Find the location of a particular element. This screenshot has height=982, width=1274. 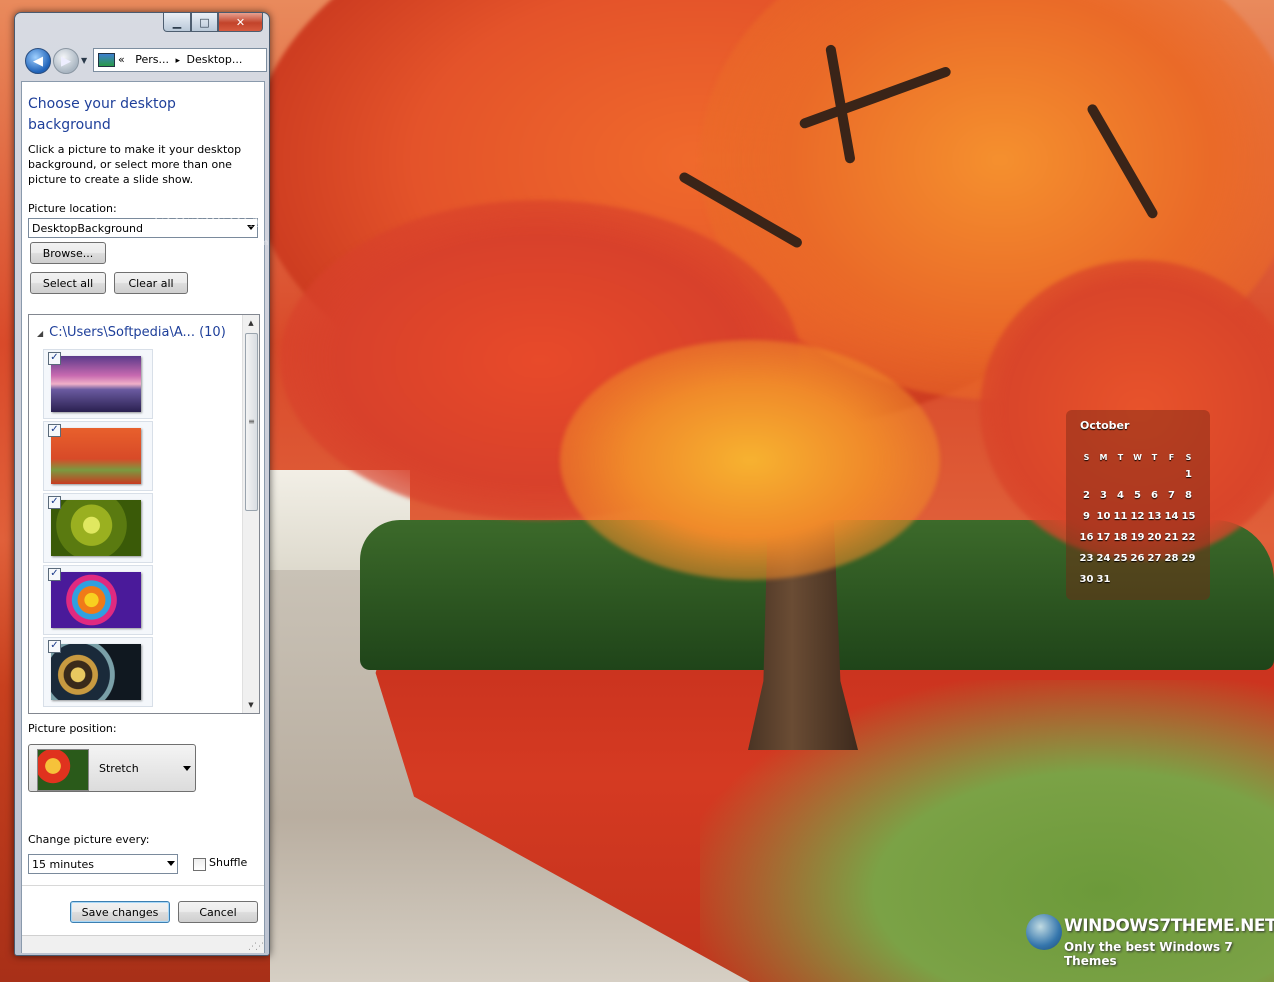

picture-group-header: ◢ C:\Users\Softpedia\A... (10) is located at coordinates (131, 332).